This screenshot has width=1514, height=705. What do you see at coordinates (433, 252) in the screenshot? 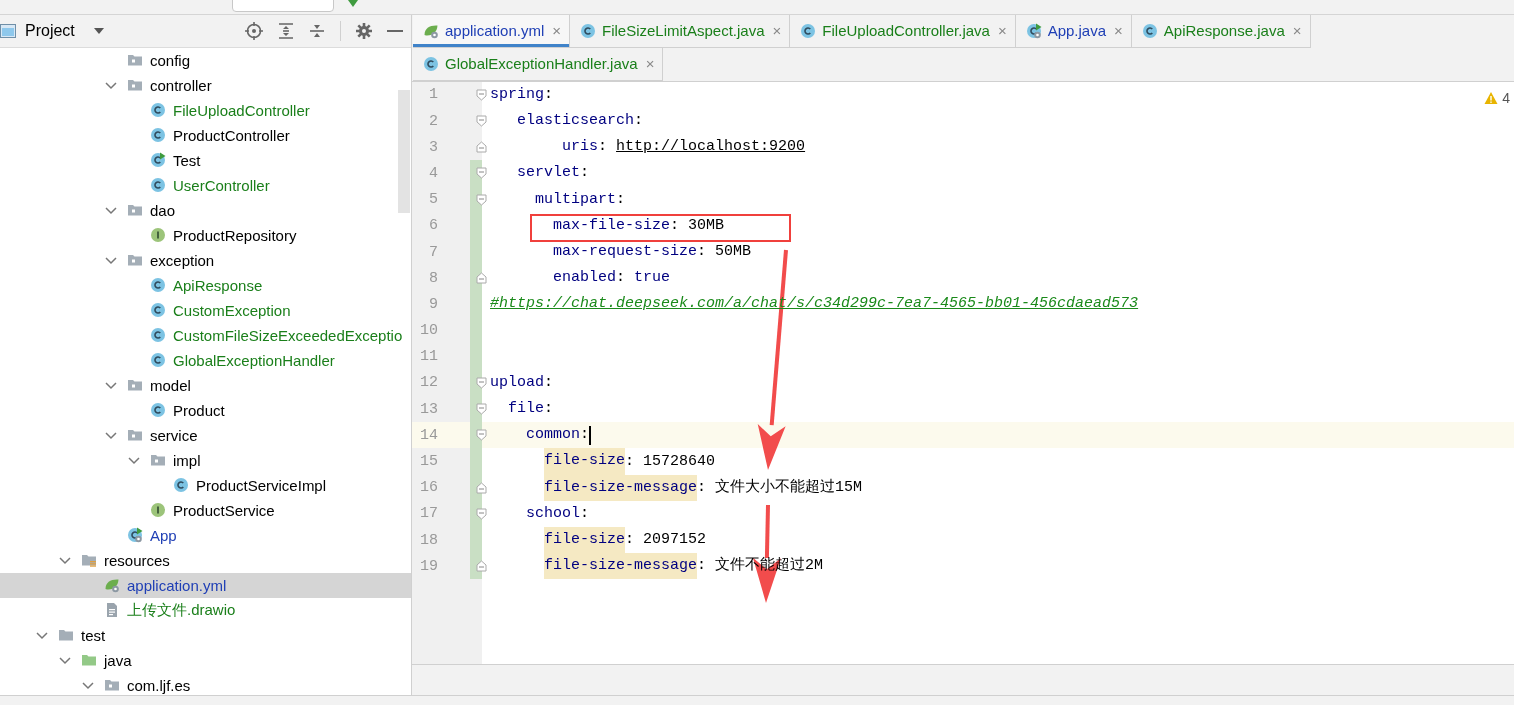
I see `line-number: 7` at bounding box center [433, 252].